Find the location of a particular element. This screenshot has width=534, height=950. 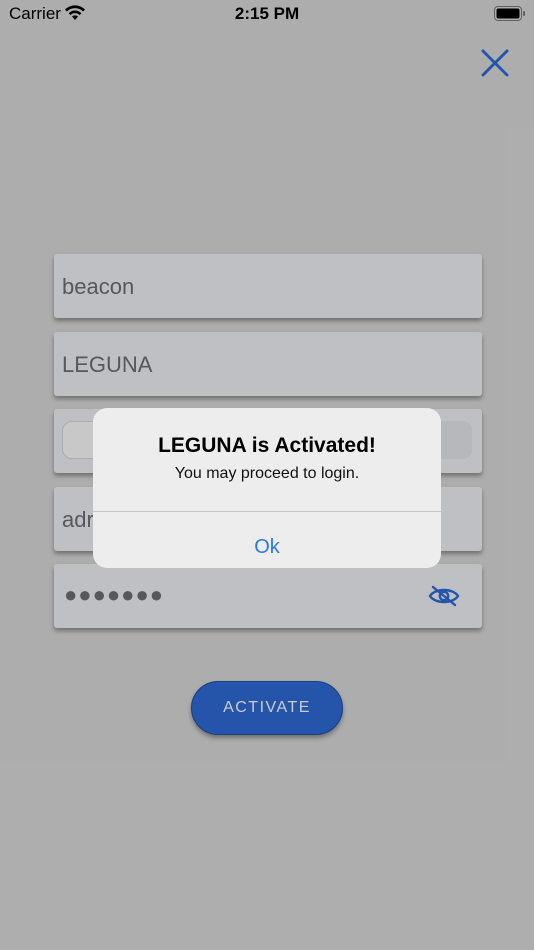

alert-message: You may proceed to login. is located at coordinates (267, 473).